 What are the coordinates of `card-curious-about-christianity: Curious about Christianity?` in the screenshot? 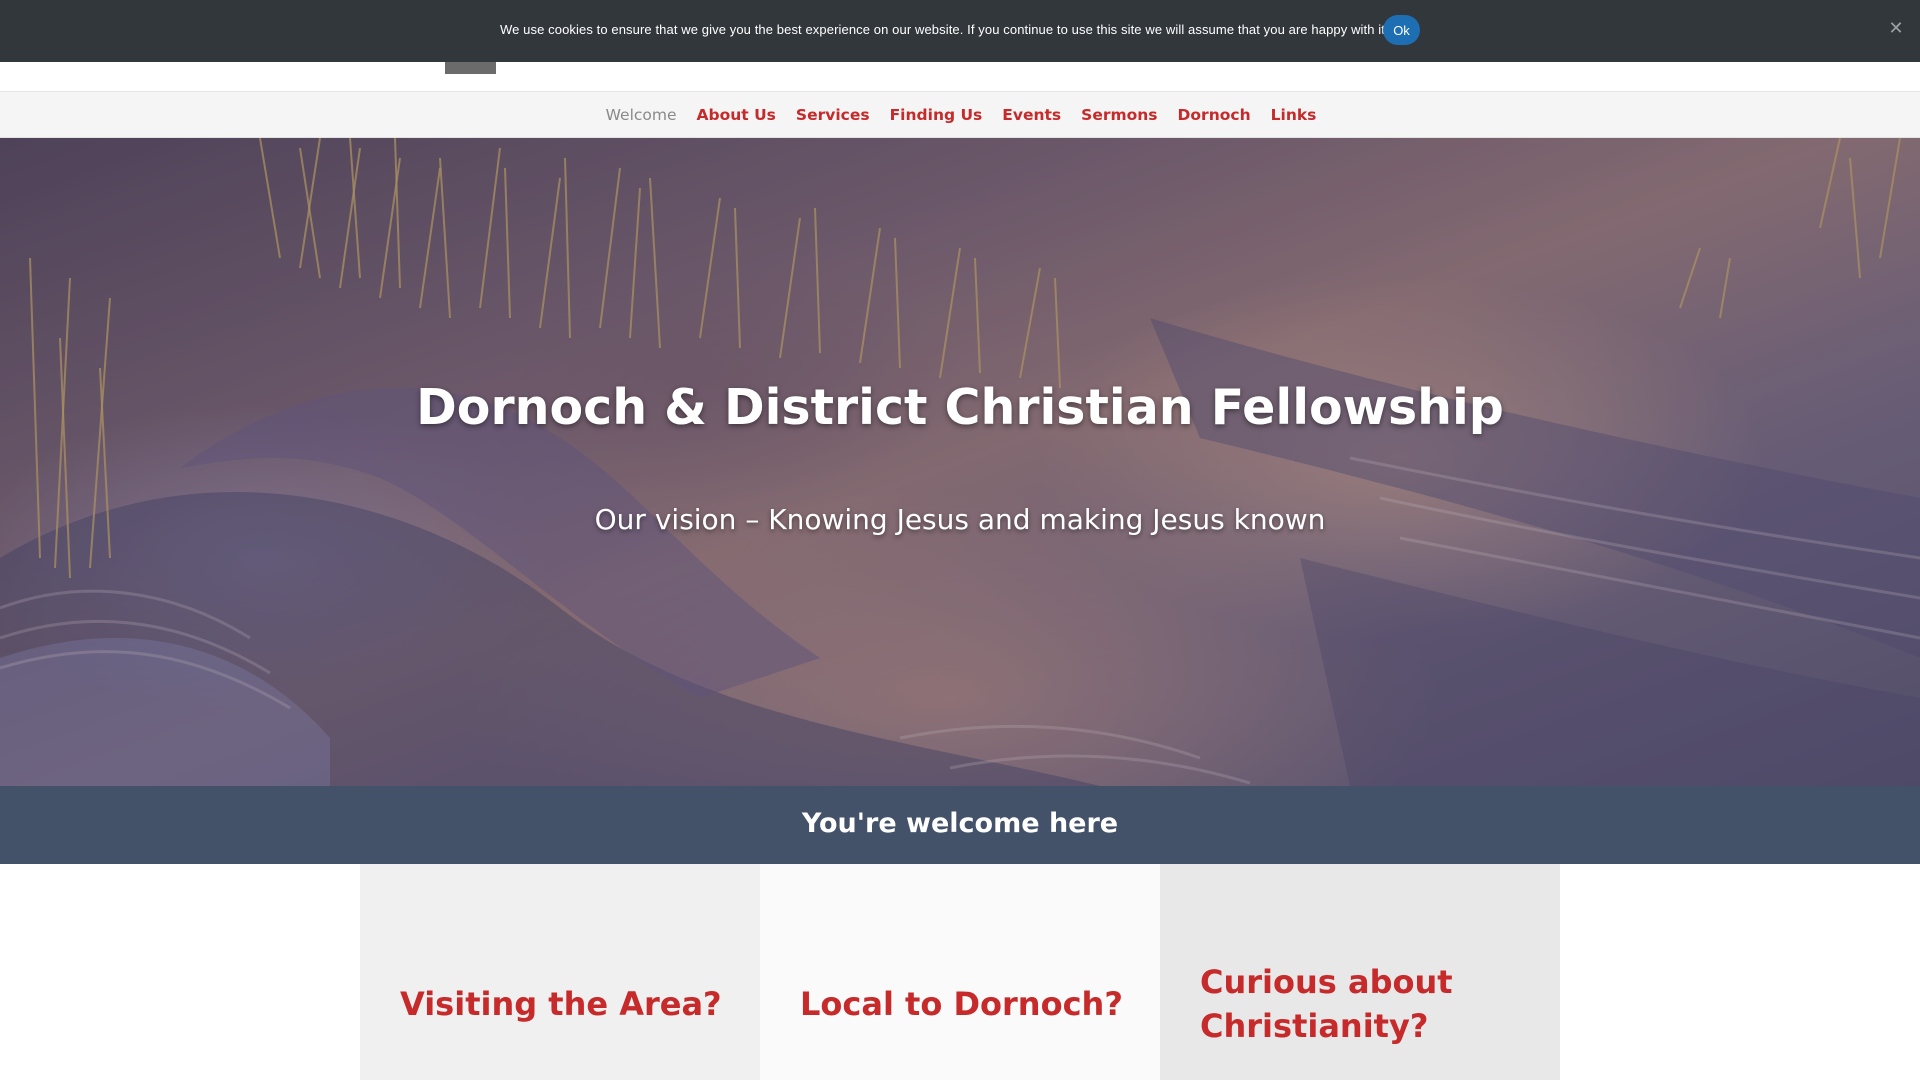 It's located at (1360, 972).